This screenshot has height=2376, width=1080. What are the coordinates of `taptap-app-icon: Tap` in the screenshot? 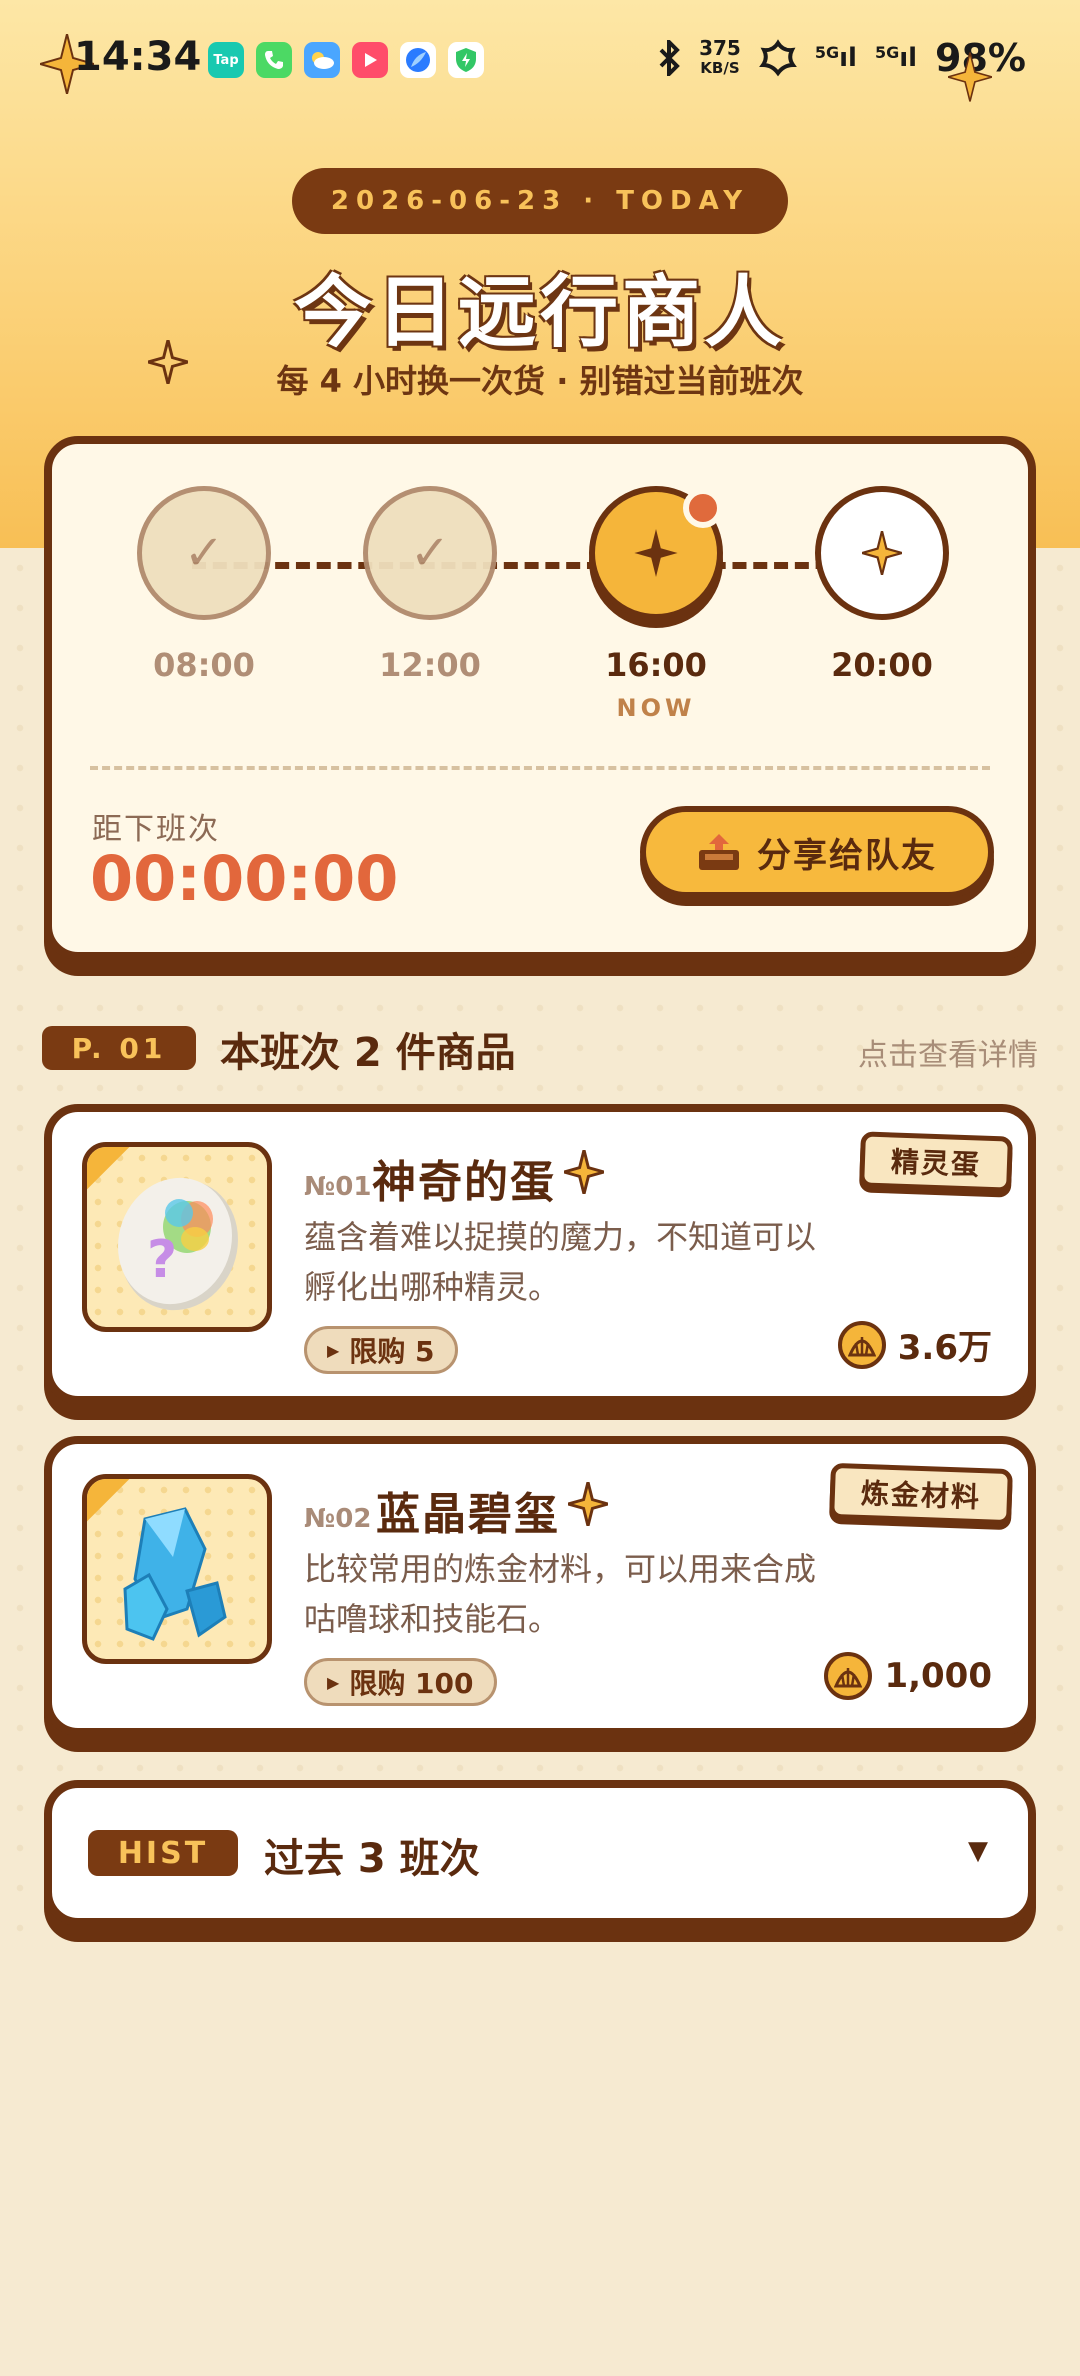 It's located at (226, 60).